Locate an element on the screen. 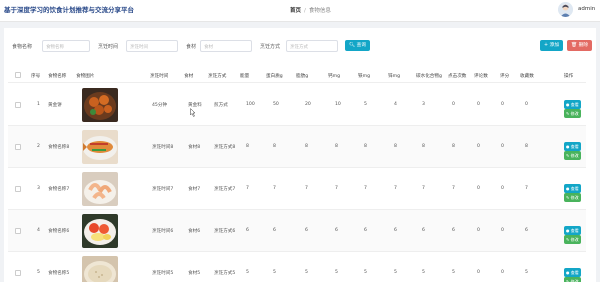 The height and width of the screenshot is (282, 600). cell-fat: 20 is located at coordinates (308, 104).